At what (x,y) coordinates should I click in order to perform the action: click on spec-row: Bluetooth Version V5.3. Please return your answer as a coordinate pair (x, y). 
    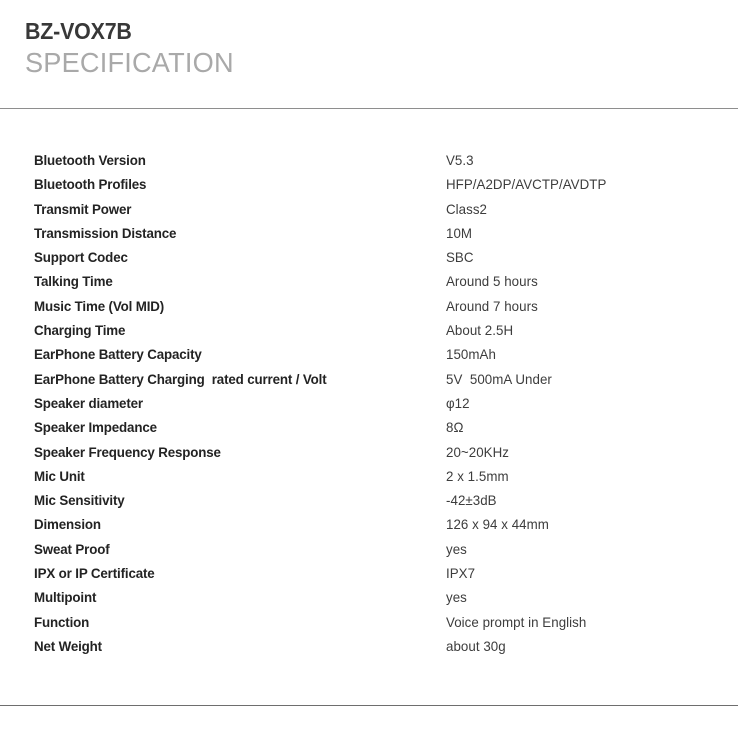
    Looking at the image, I should click on (369, 161).